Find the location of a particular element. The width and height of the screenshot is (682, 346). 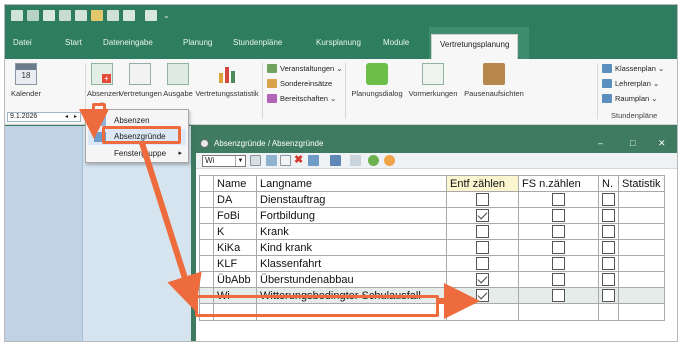

sort-icon is located at coordinates (335, 160).